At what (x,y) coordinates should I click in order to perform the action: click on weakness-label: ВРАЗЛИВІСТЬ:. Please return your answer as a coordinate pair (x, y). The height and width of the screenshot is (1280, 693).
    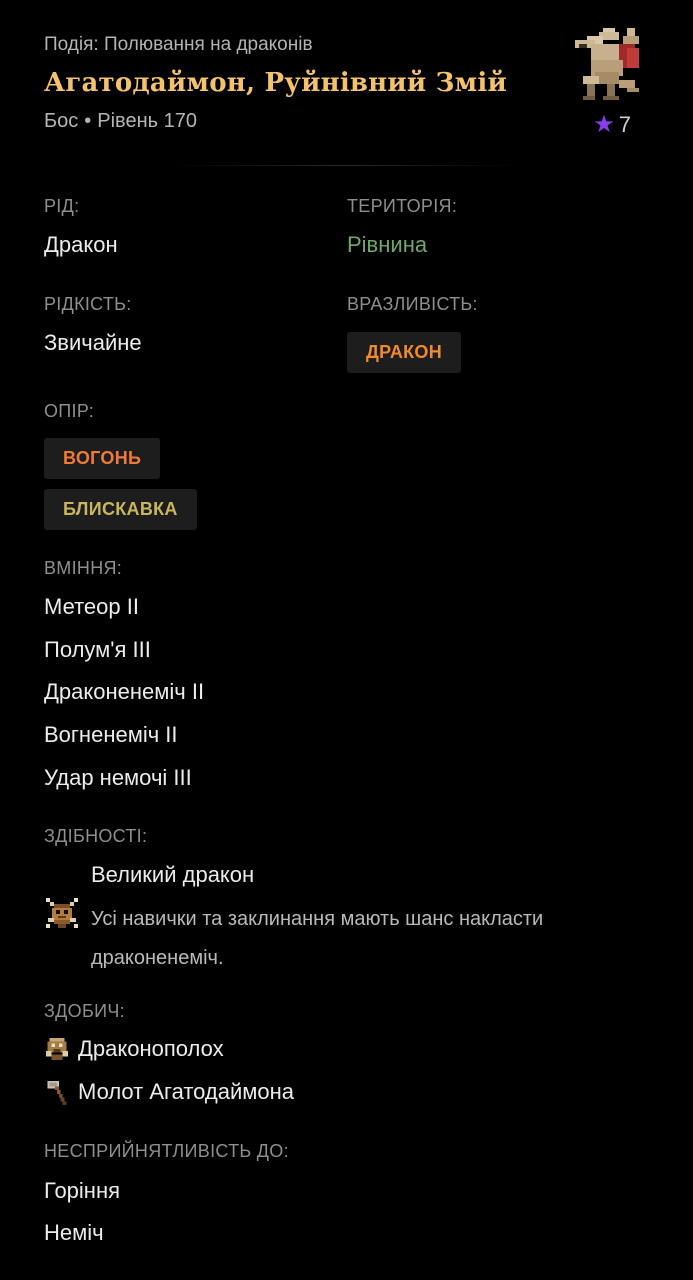
    Looking at the image, I should click on (412, 304).